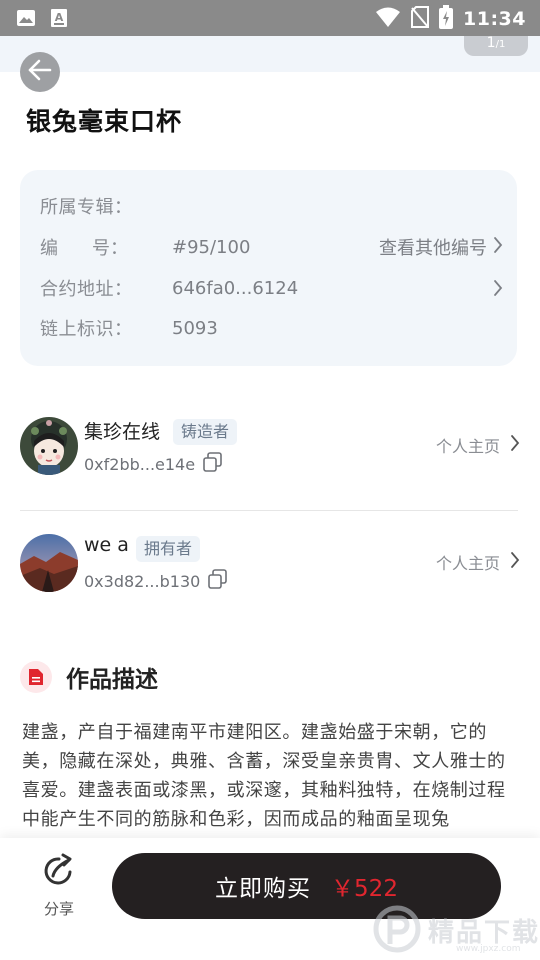  What do you see at coordinates (433, 248) in the screenshot?
I see `view-other-numbers-label: 查看其他编号` at bounding box center [433, 248].